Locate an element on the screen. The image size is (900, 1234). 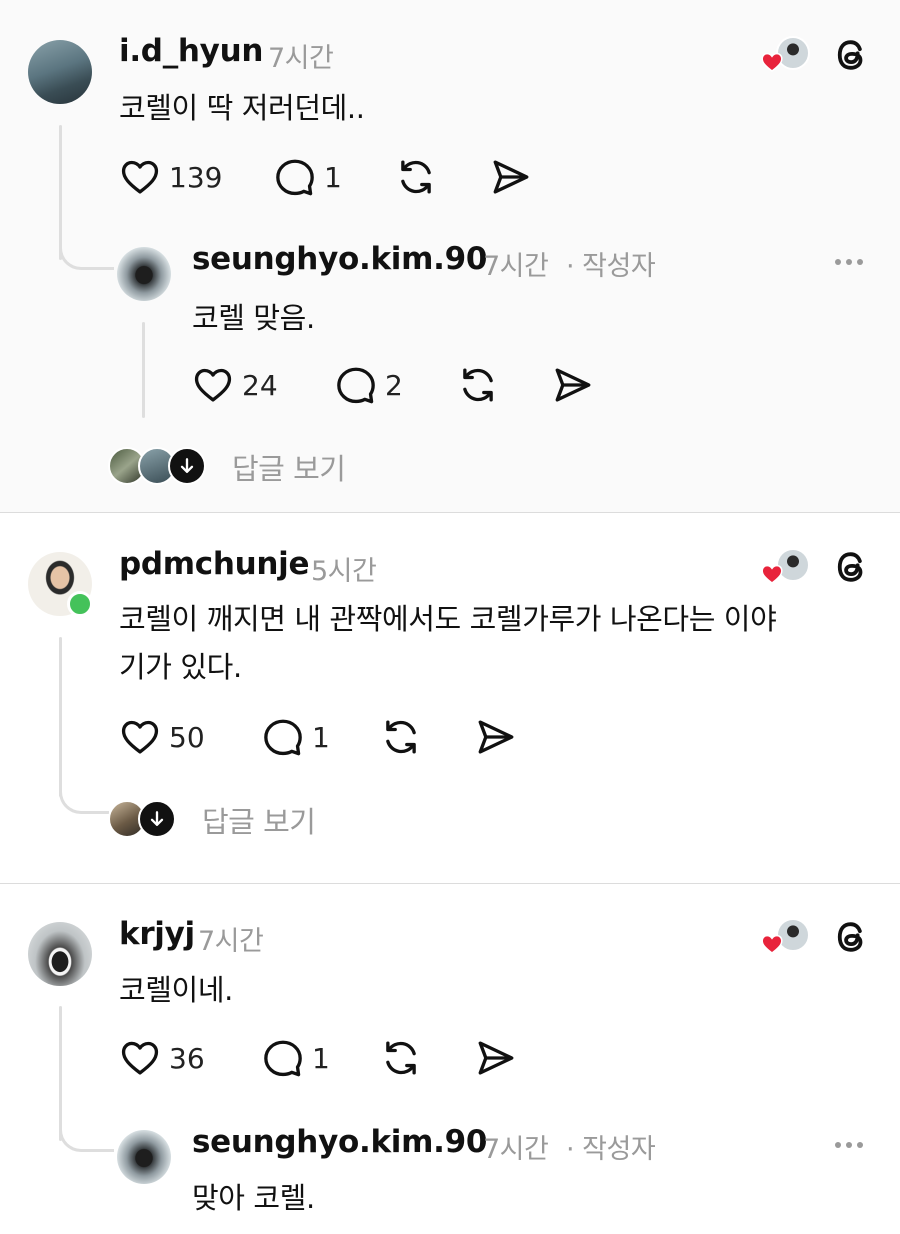
like-button: 36 is located at coordinates (162, 1058).